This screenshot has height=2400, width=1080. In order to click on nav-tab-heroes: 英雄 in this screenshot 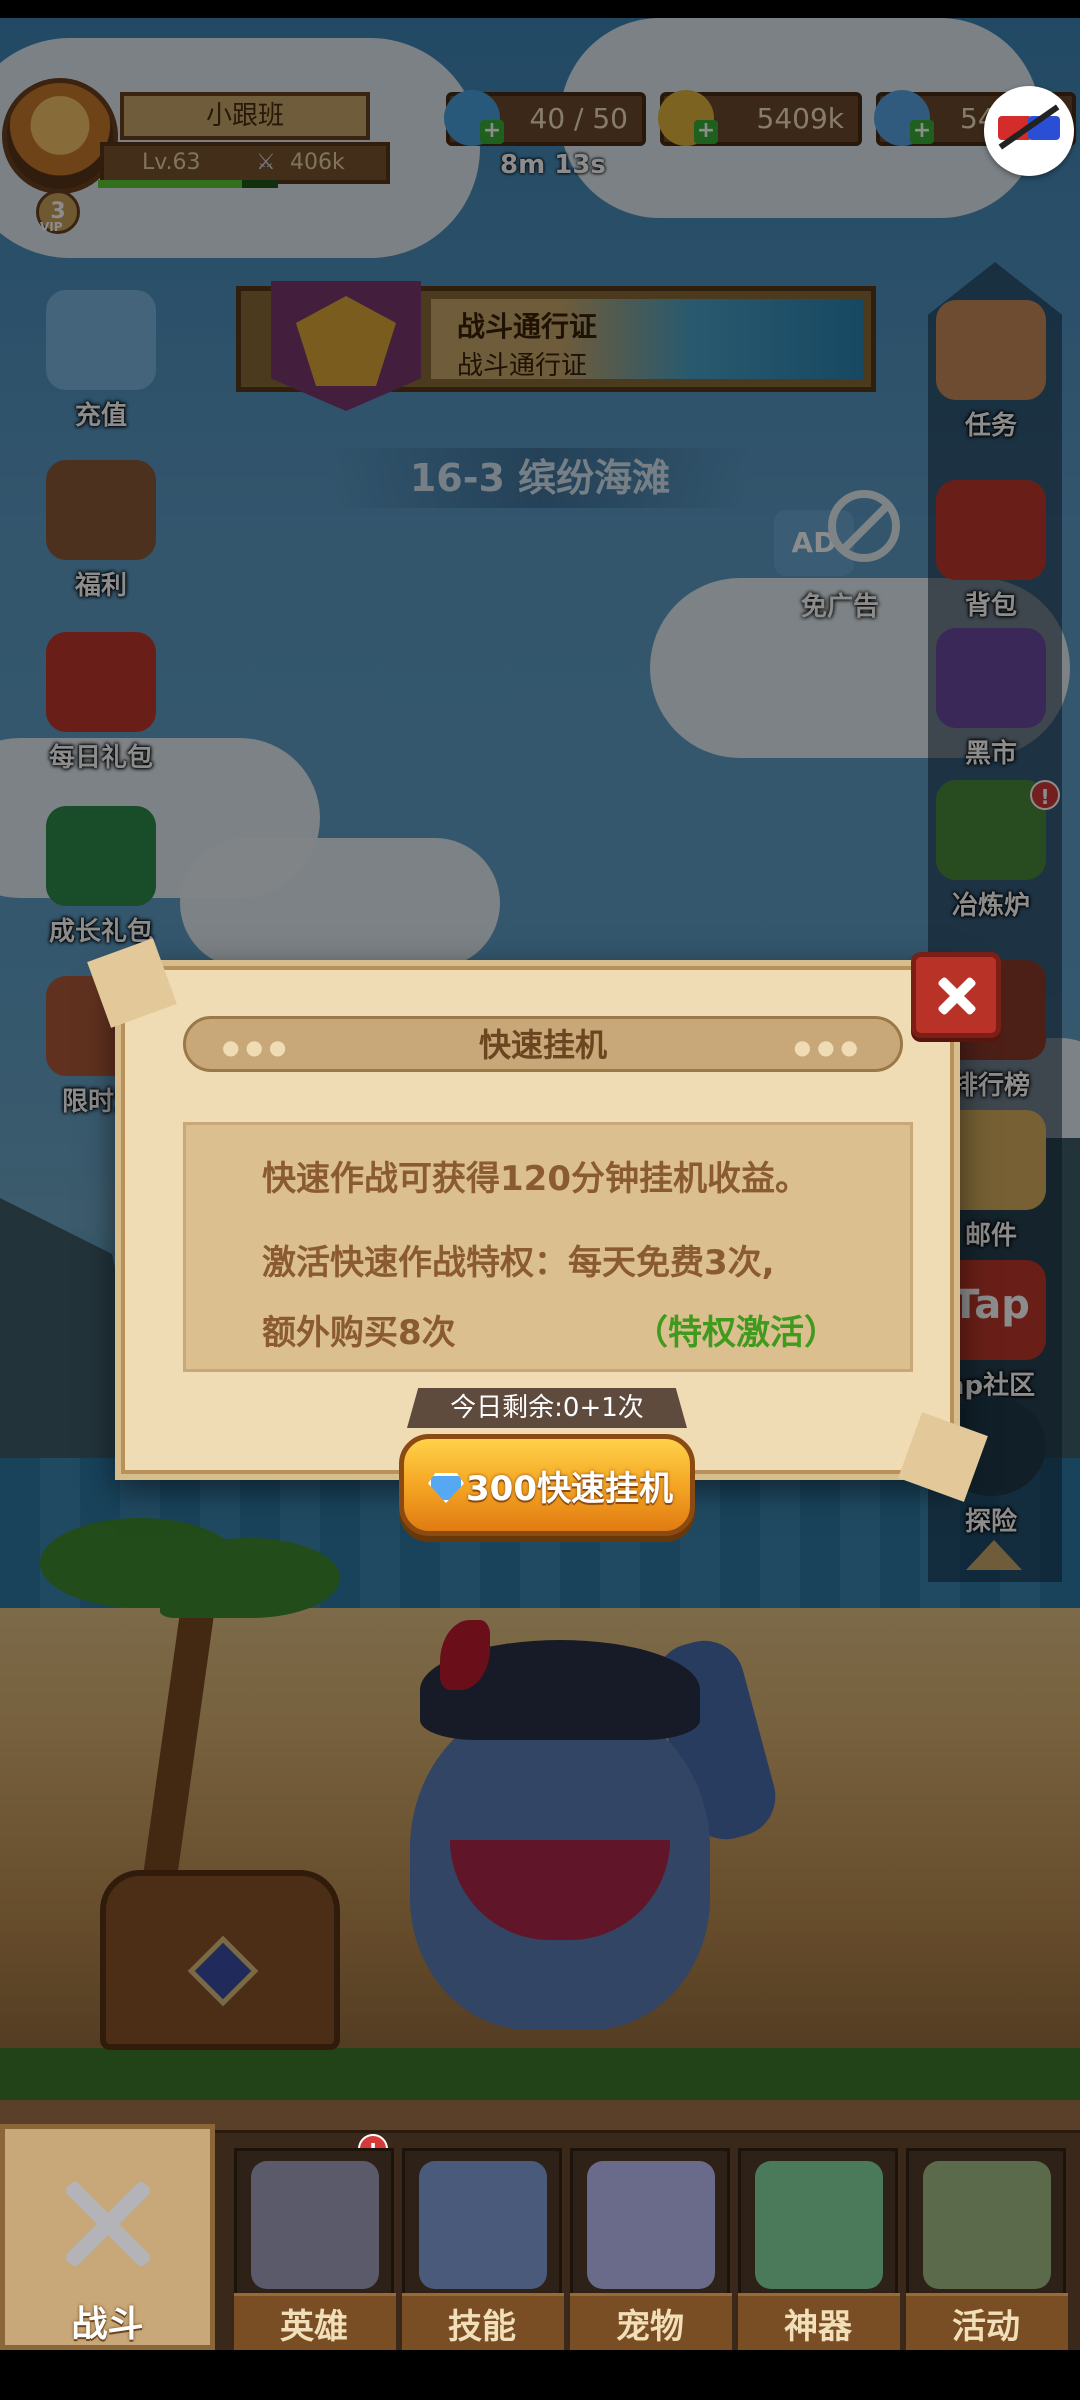, I will do `click(315, 2249)`.